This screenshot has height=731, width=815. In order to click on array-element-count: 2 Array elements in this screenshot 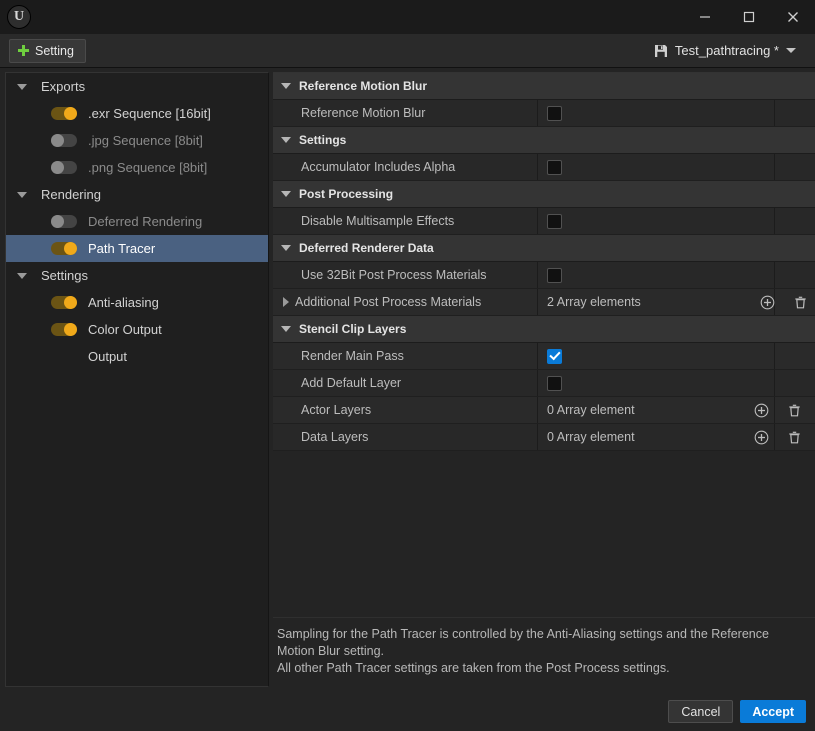, I will do `click(594, 302)`.